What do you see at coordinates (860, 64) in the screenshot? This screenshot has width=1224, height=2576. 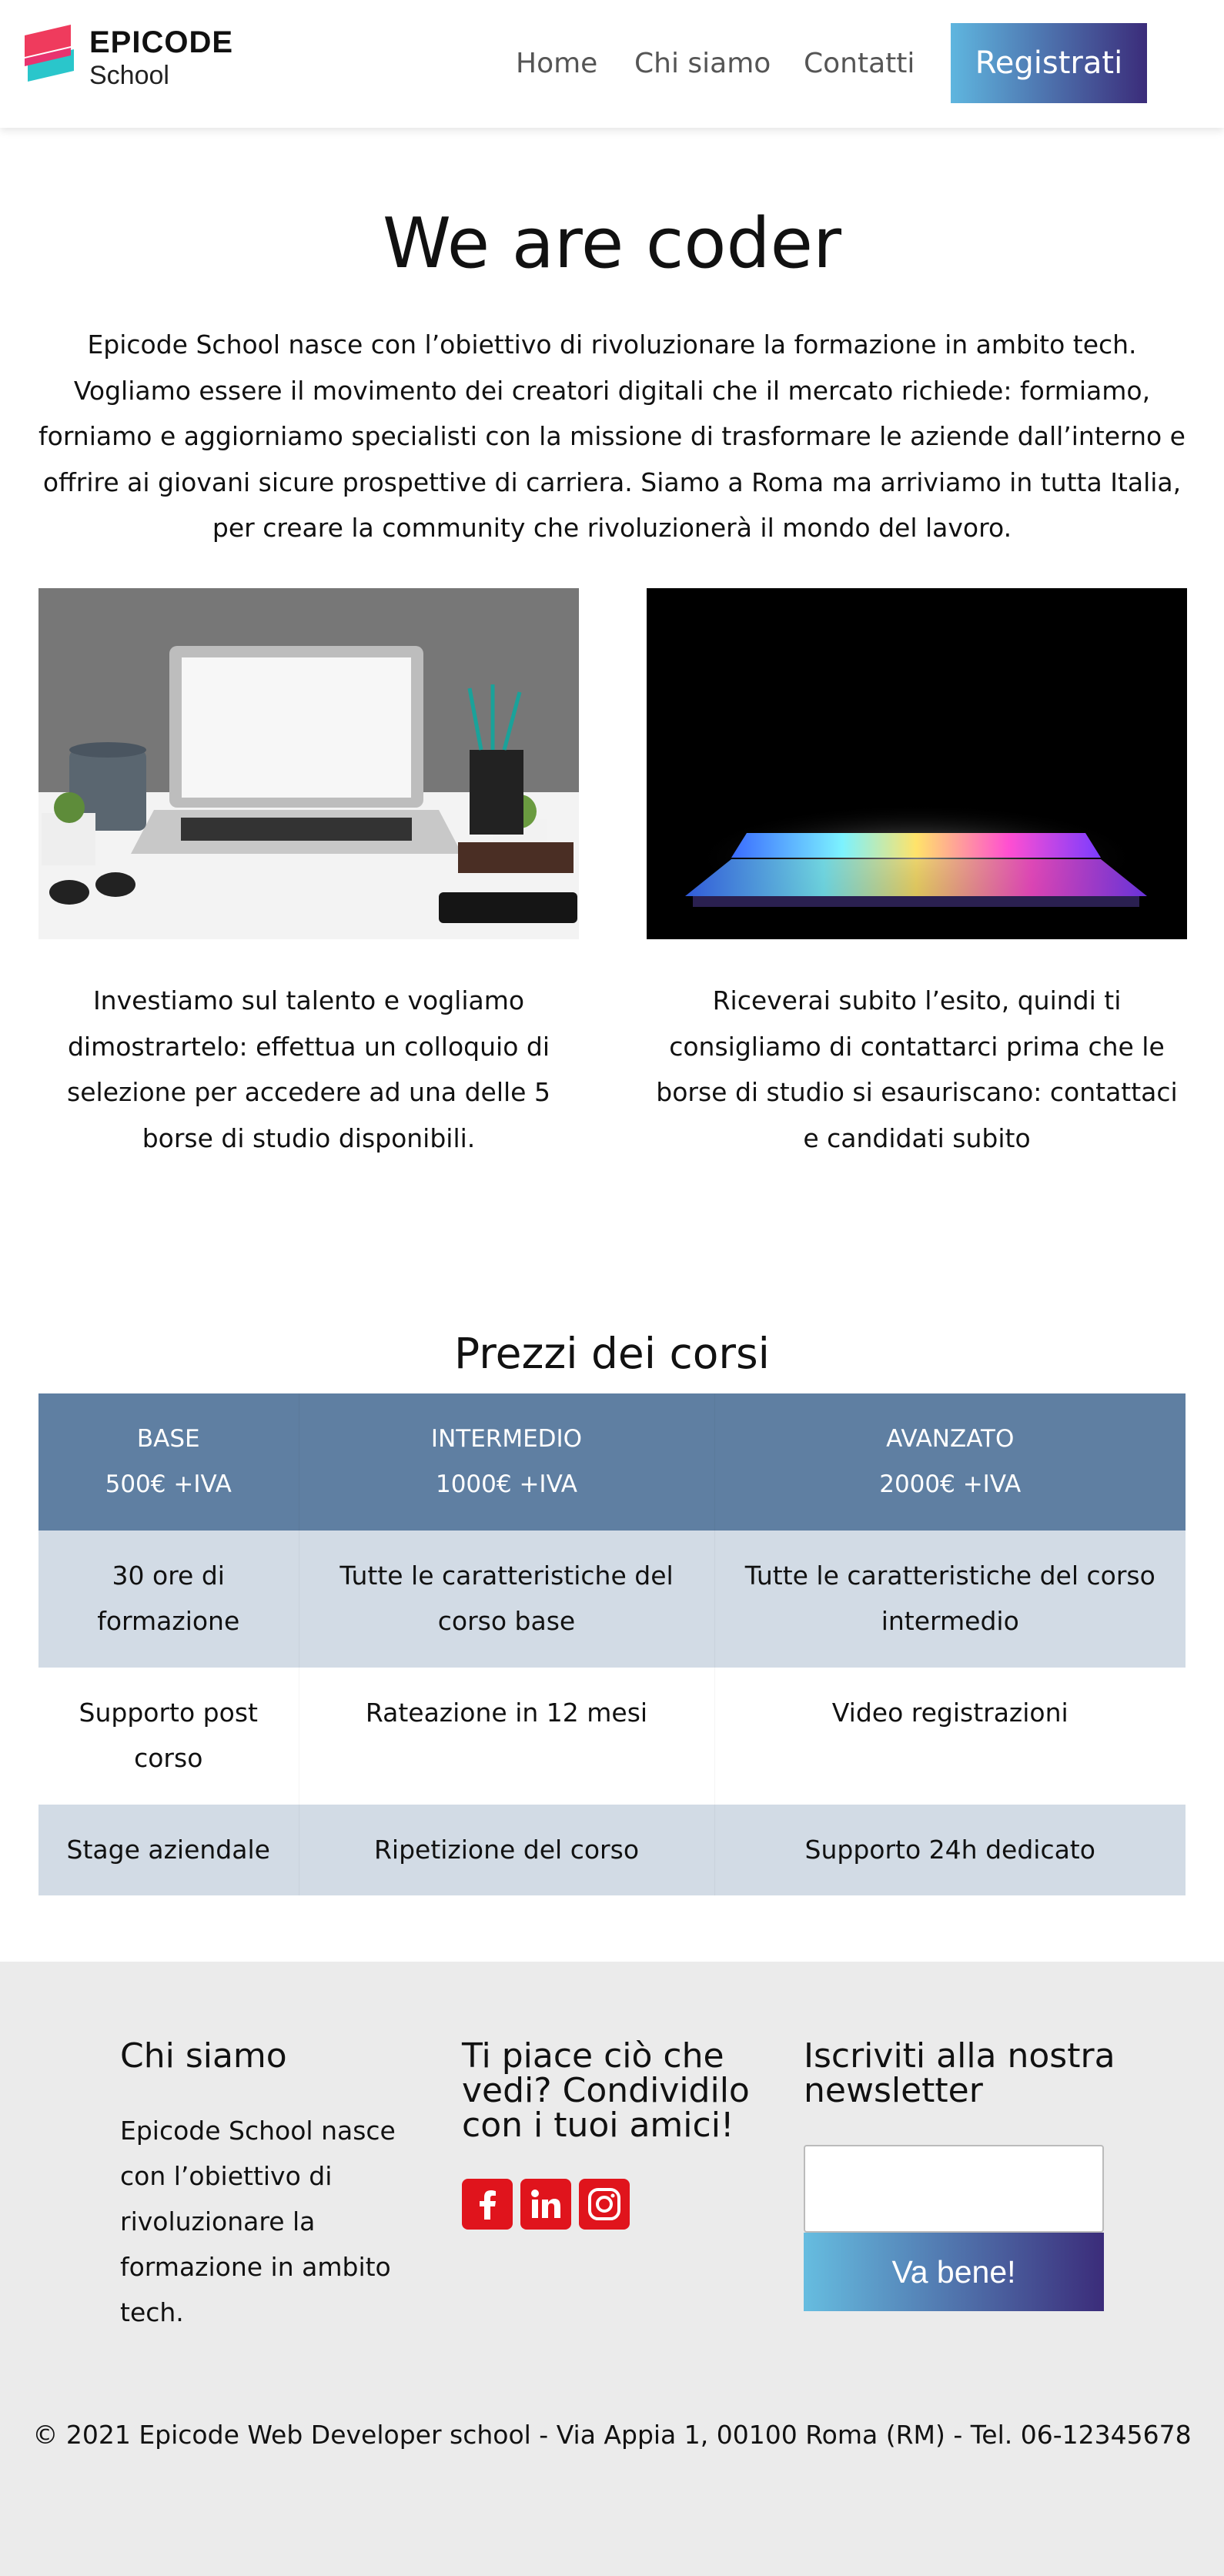 I see `nav-contatti-link: Contatti` at bounding box center [860, 64].